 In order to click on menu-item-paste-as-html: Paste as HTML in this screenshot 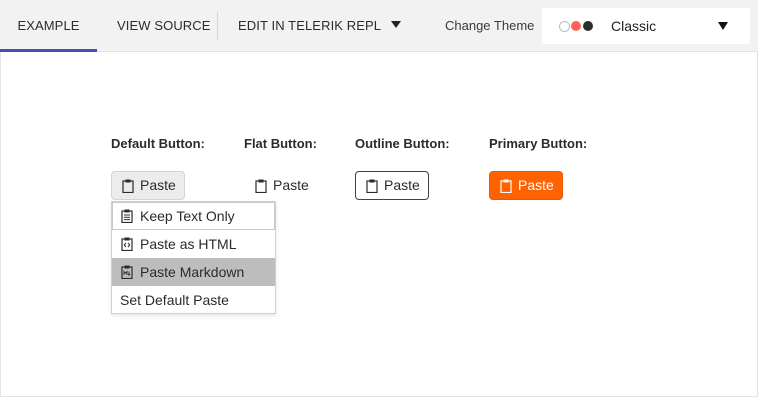, I will do `click(193, 244)`.